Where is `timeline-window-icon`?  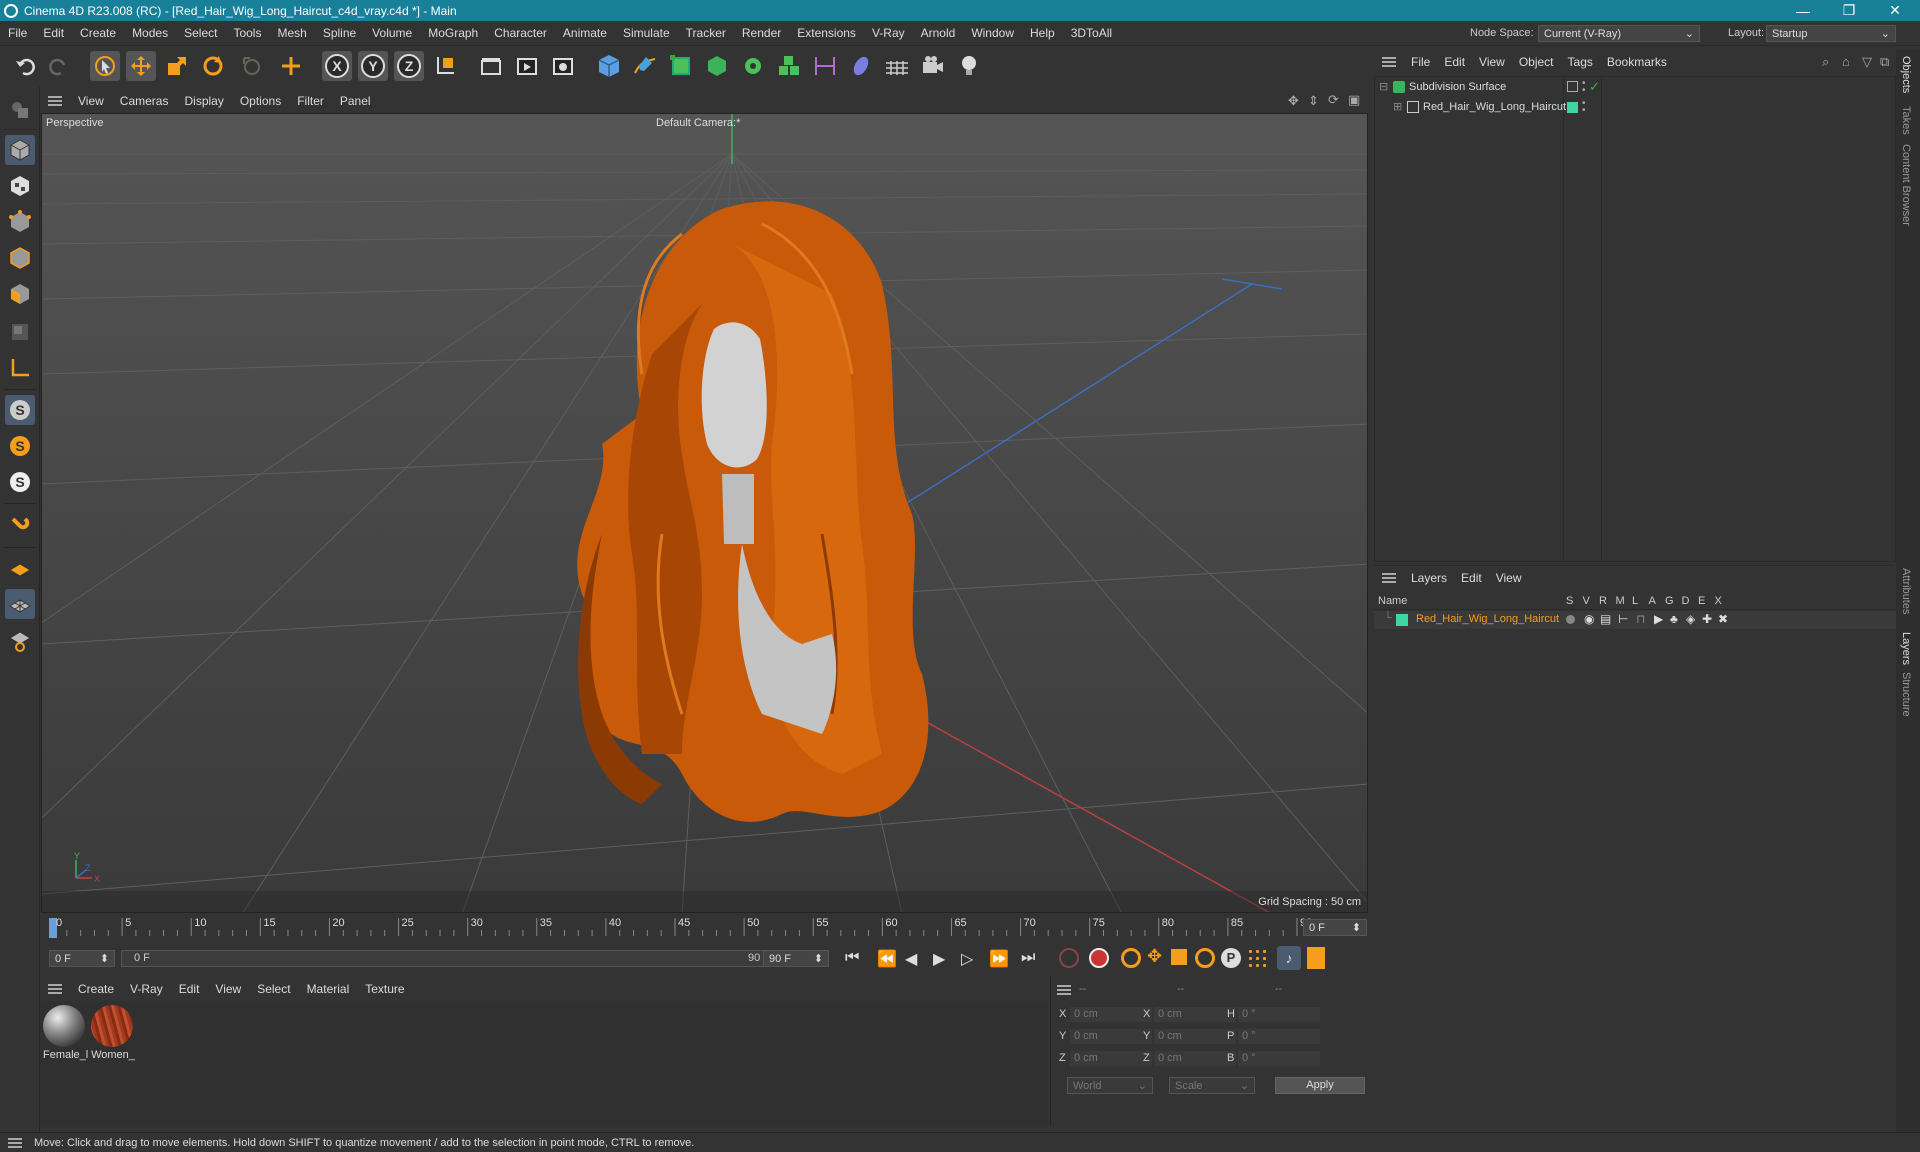 timeline-window-icon is located at coordinates (1316, 958).